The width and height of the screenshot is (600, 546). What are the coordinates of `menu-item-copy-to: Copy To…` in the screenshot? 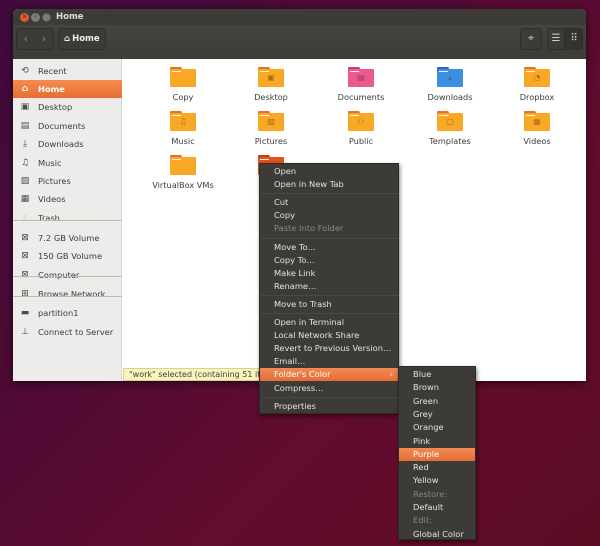 It's located at (329, 260).